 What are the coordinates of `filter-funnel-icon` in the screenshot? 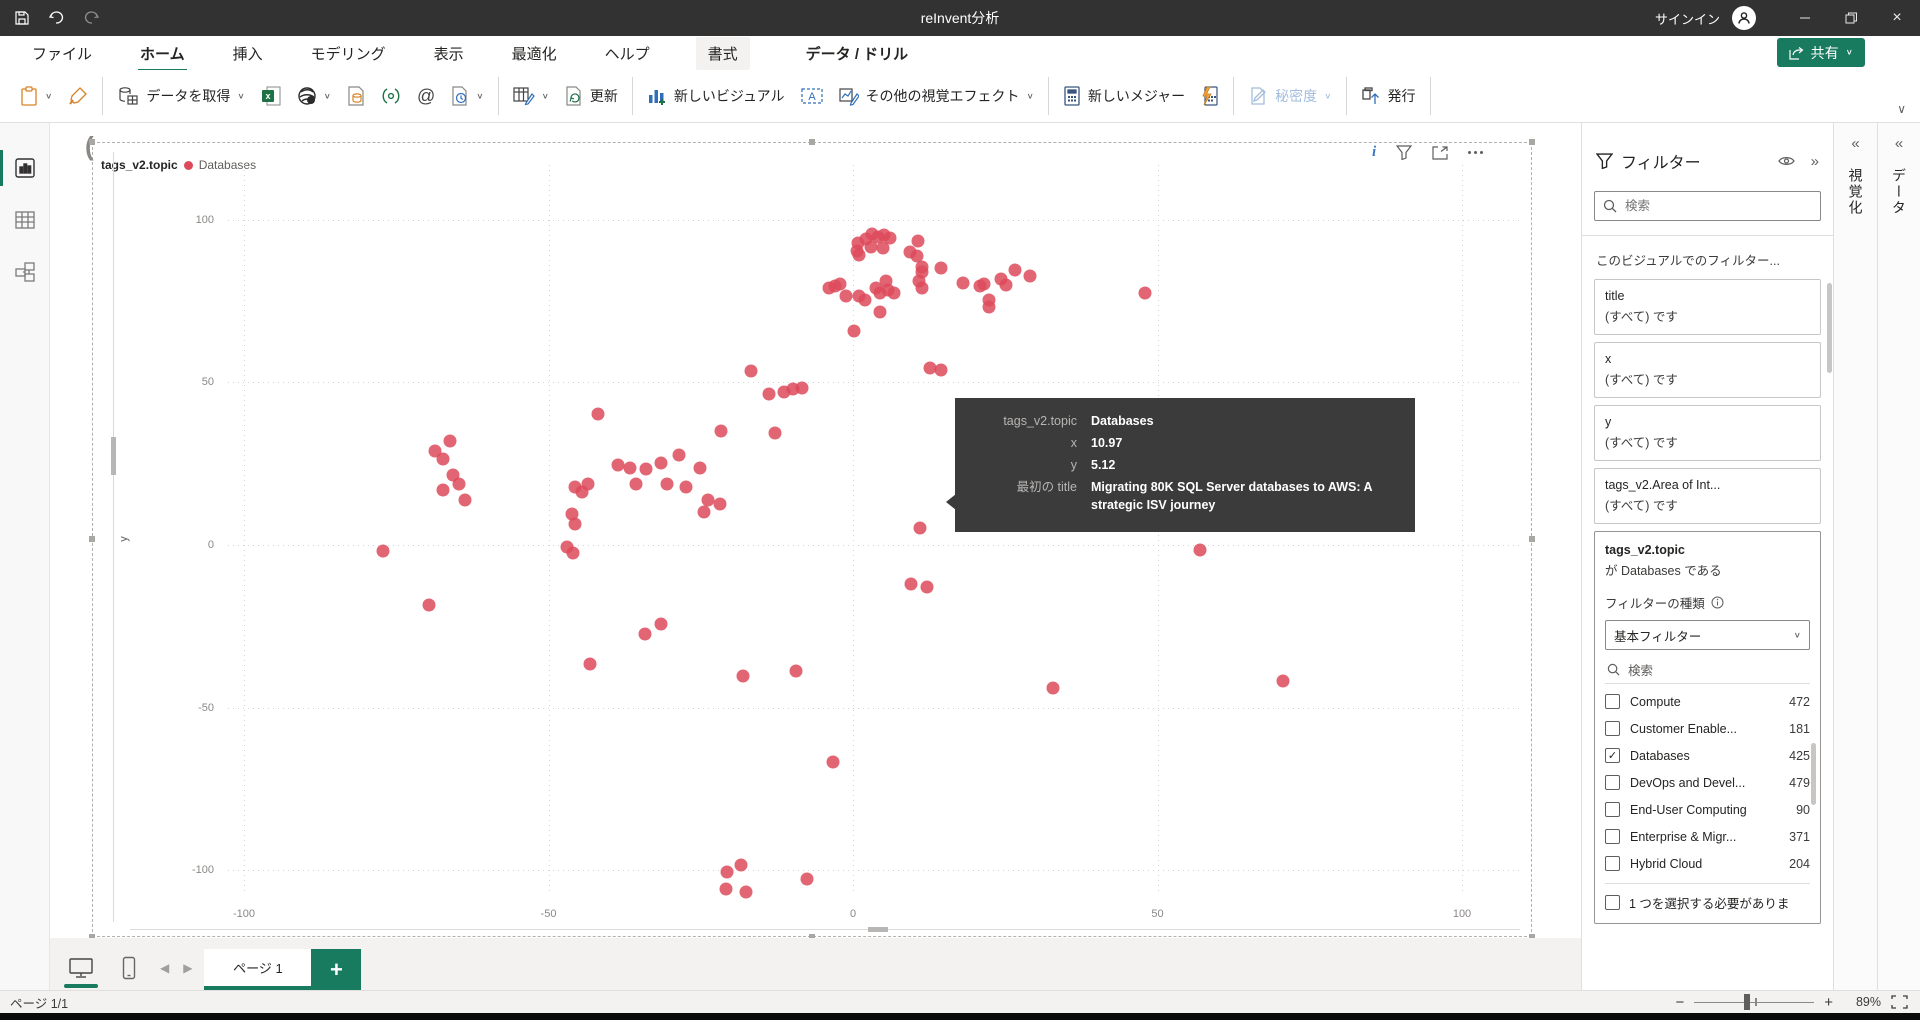 It's located at (1404, 152).